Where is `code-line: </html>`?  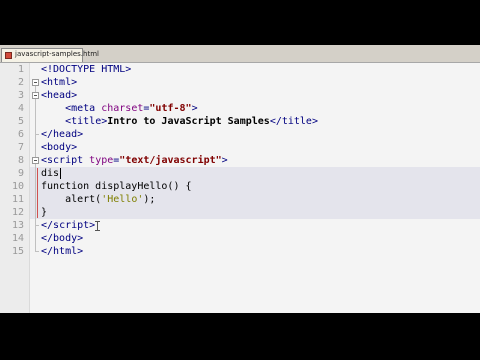
code-line: </html> is located at coordinates (62, 251).